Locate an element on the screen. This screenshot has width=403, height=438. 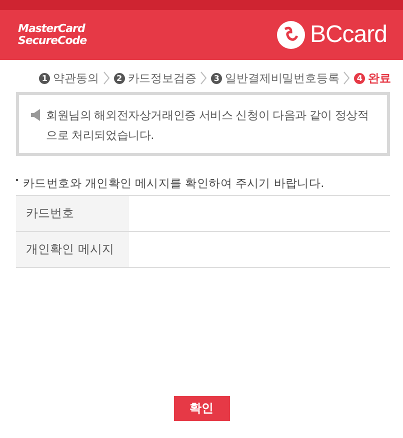
row-label: 카드번호 is located at coordinates (72, 213).